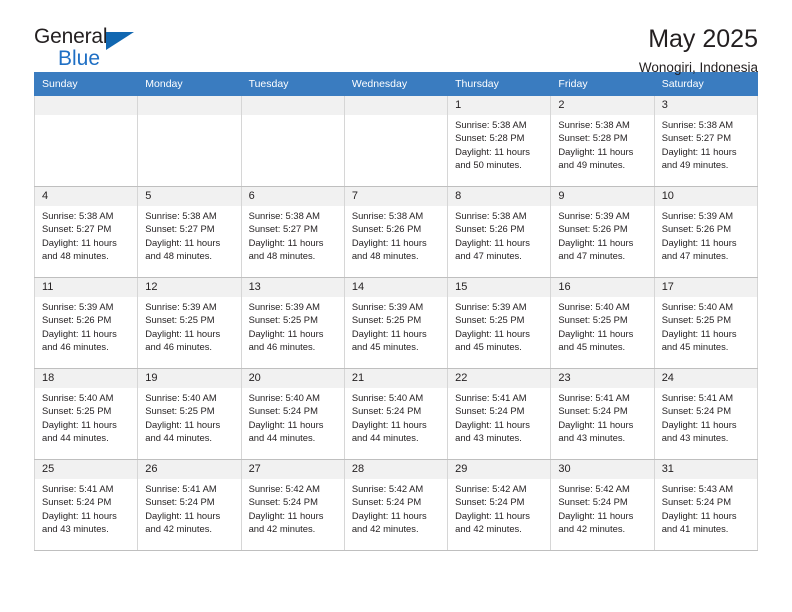  I want to click on day-number: 7, so click(396, 197).